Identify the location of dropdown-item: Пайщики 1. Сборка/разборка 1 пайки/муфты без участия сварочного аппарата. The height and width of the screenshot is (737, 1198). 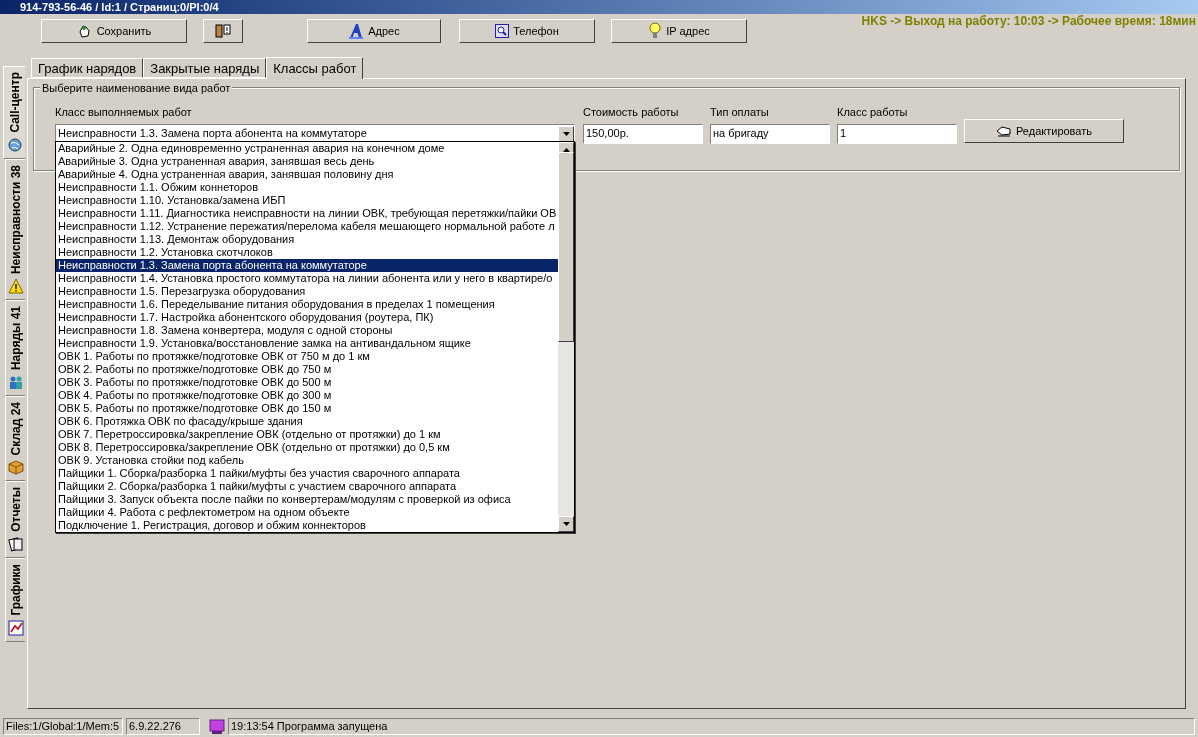
(307, 473).